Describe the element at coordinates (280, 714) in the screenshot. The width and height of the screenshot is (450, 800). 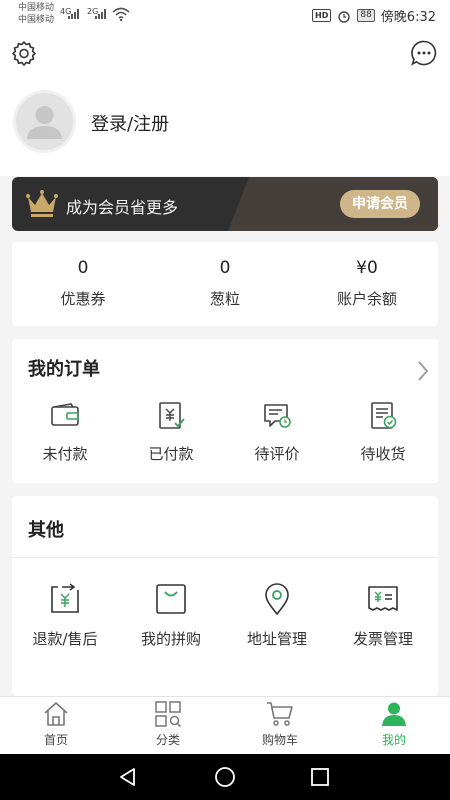
I see `cart-icon` at that location.